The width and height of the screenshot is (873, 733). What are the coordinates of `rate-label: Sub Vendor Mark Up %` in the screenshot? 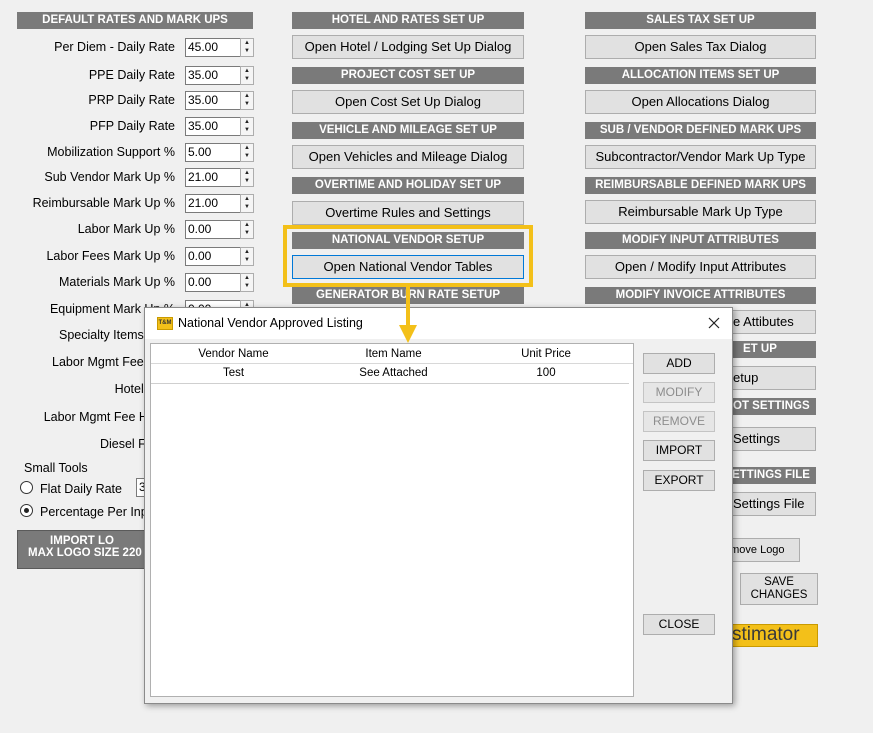 It's located at (109, 177).